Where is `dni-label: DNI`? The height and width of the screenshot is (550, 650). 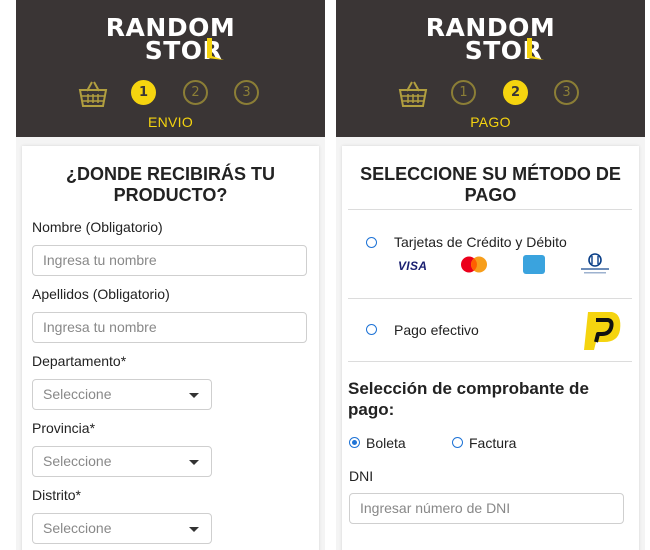 dni-label: DNI is located at coordinates (361, 476).